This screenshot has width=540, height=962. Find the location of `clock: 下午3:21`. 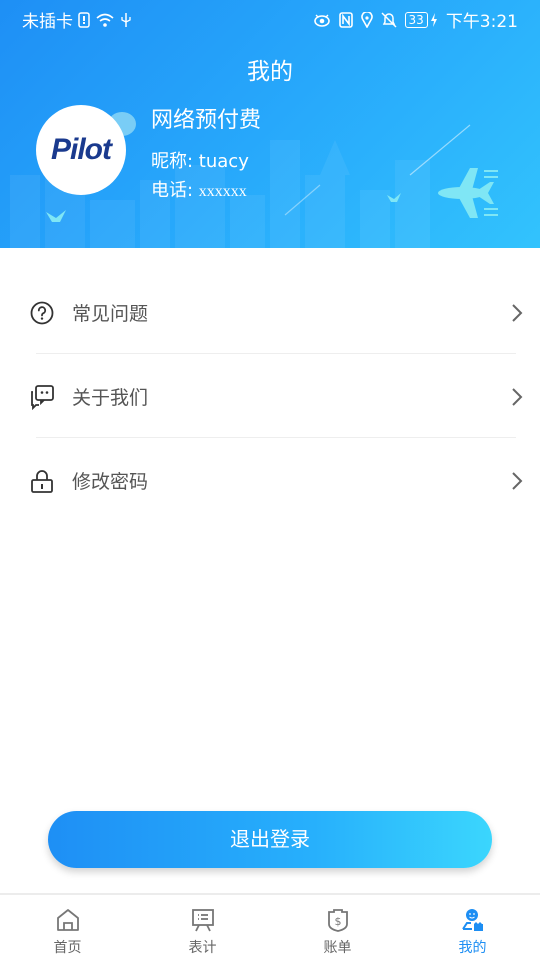

clock: 下午3:21 is located at coordinates (481, 22).